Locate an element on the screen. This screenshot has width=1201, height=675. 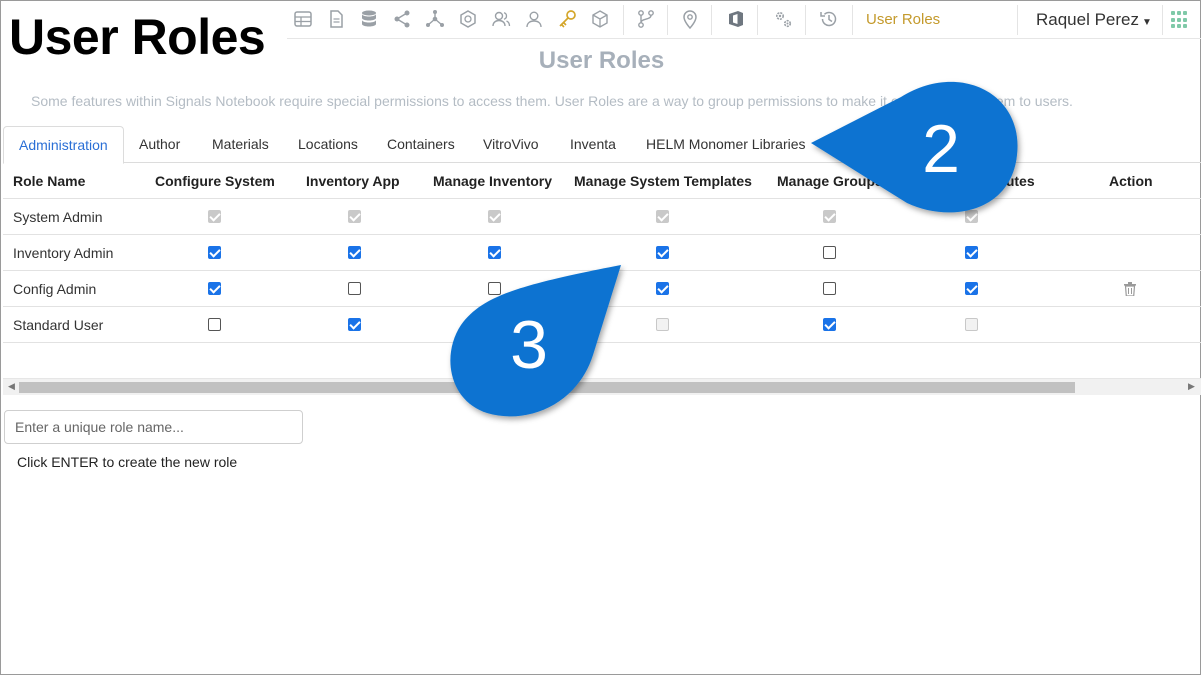
table-row: System Admin is located at coordinates (602, 217).